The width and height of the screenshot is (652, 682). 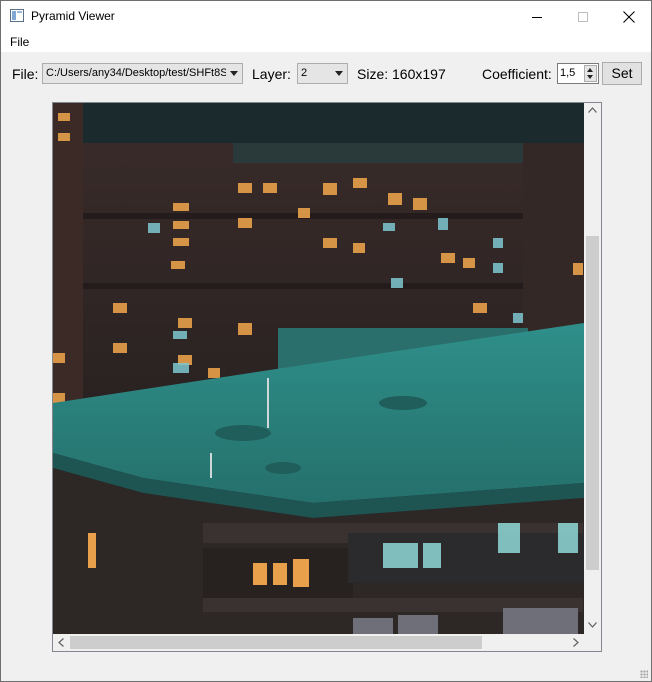 What do you see at coordinates (401, 74) in the screenshot?
I see `size-text: Size: 160x197` at bounding box center [401, 74].